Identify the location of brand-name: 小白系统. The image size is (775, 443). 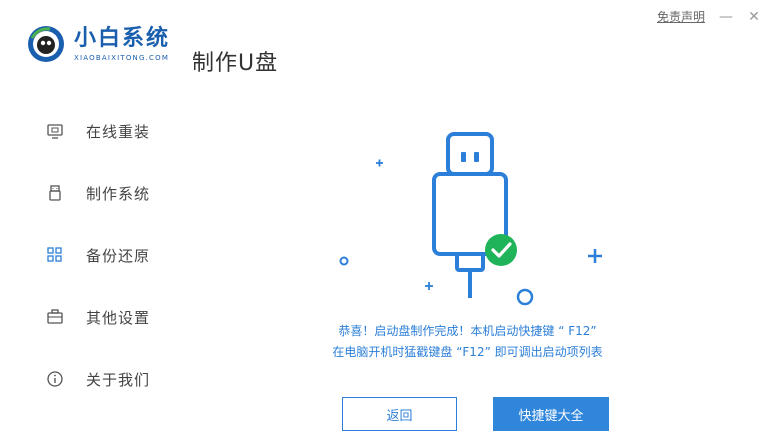
(122, 38).